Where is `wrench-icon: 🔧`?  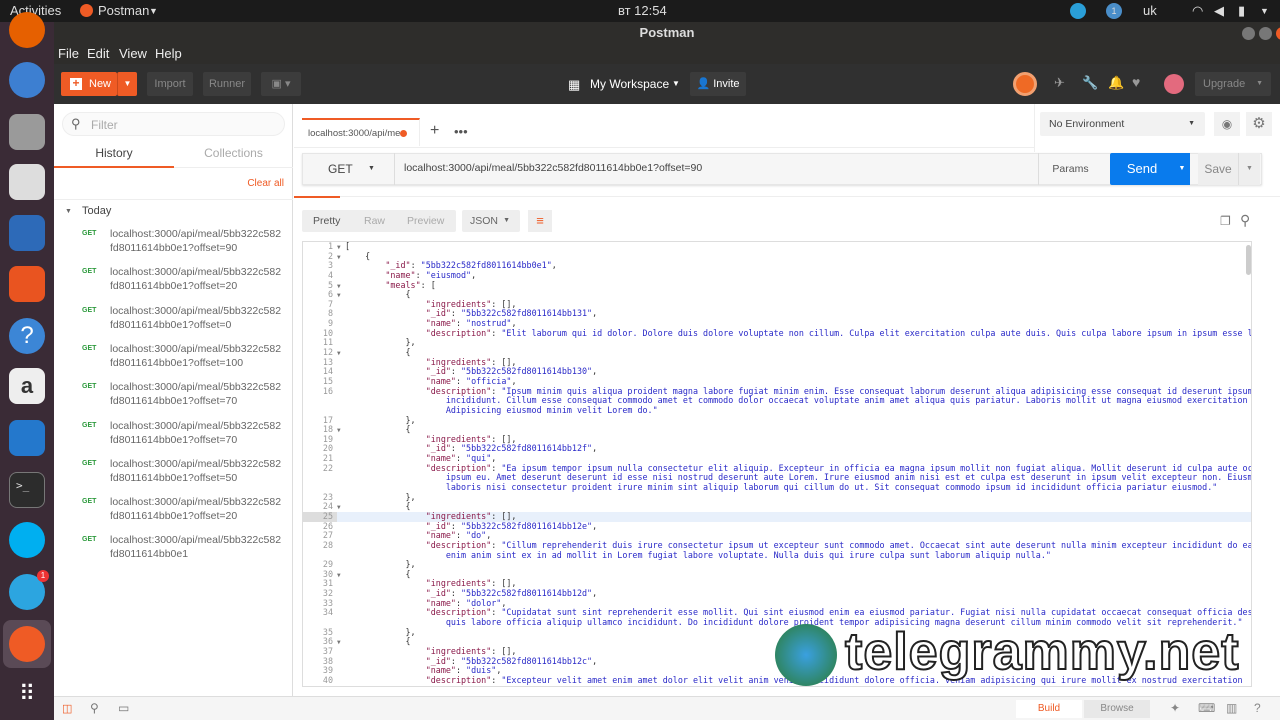 wrench-icon: 🔧 is located at coordinates (1090, 83).